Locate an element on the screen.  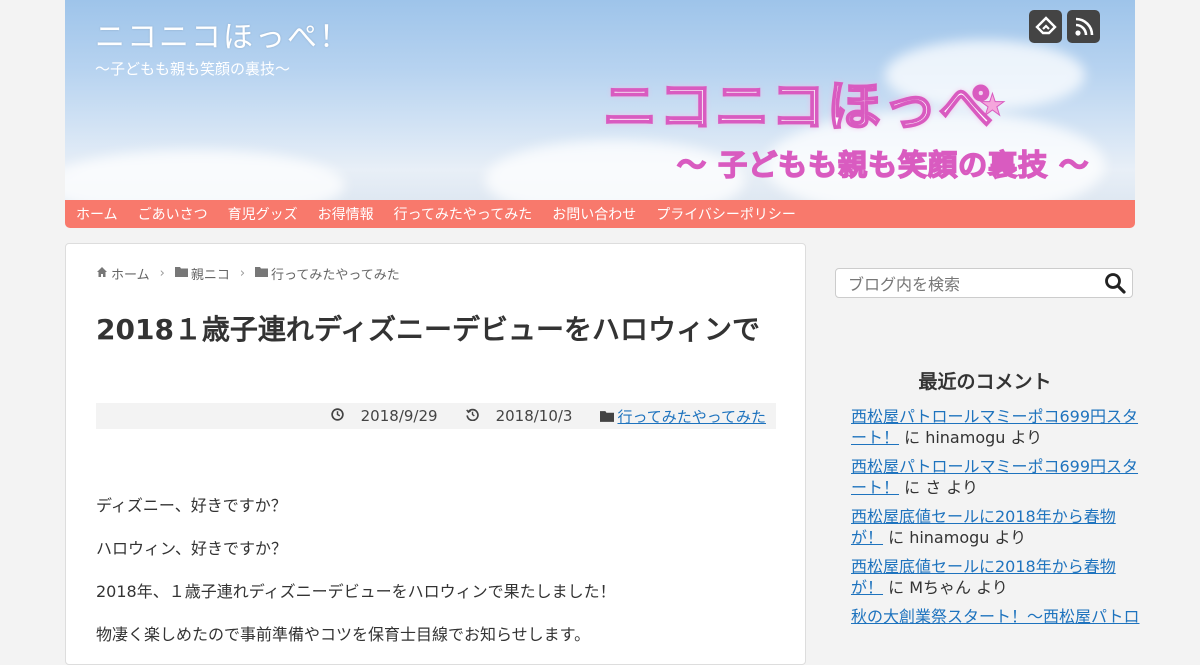
article-paragraph: ディズニー、好きですか？ is located at coordinates (191, 505).